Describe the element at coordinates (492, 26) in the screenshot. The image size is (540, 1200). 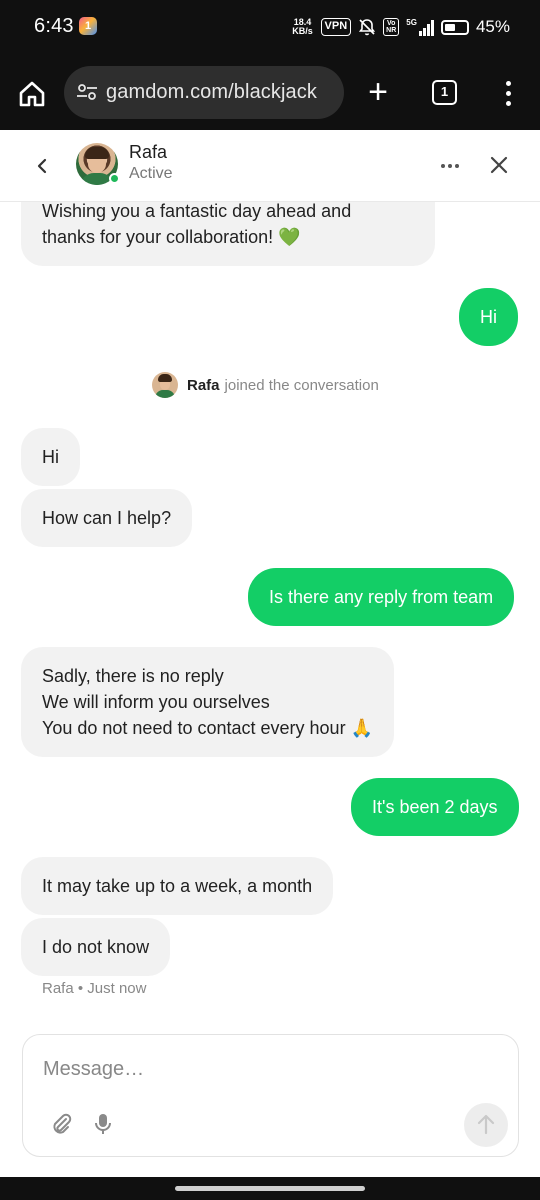
I see `battery-percent: 45%` at that location.